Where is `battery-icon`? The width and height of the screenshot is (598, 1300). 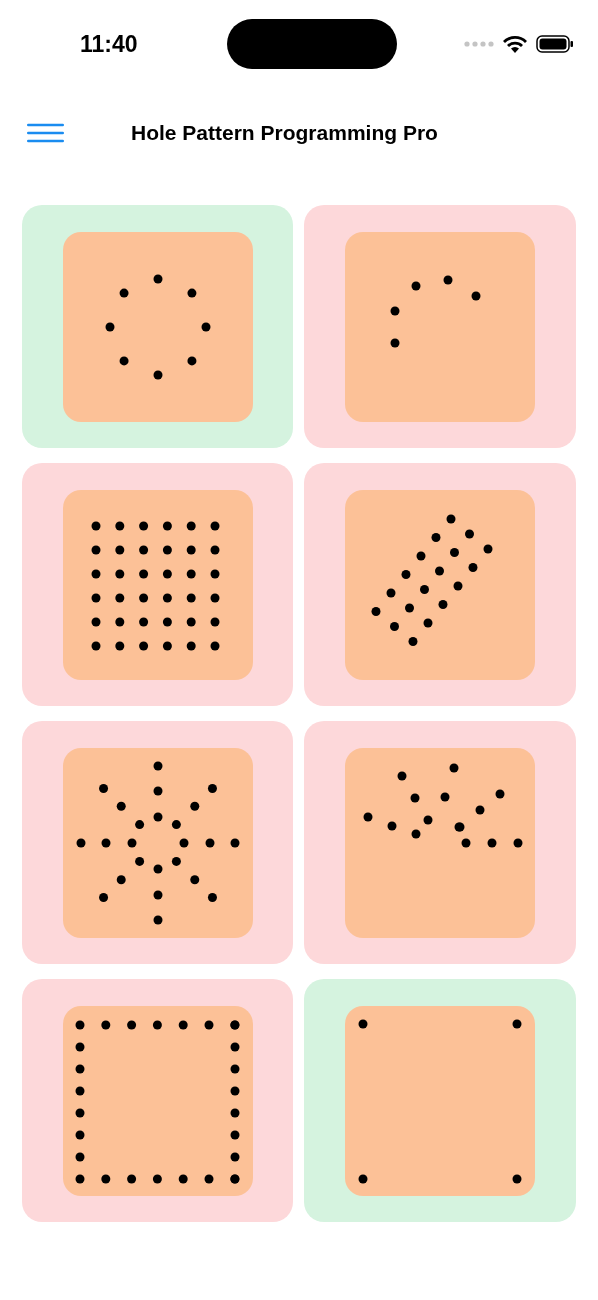 battery-icon is located at coordinates (555, 44).